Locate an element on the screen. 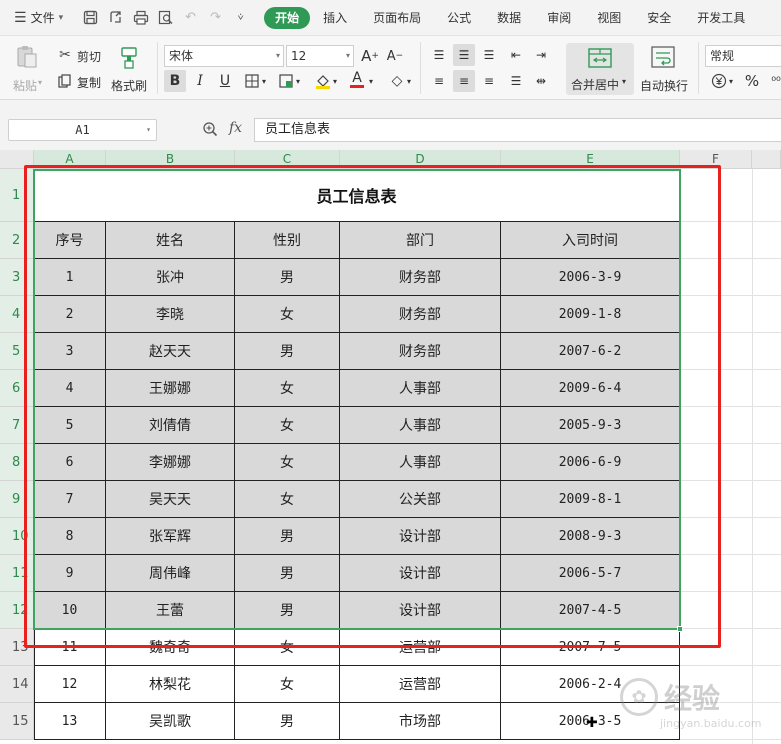 The width and height of the screenshot is (781, 744). row-header-1: 1 is located at coordinates (17, 195).